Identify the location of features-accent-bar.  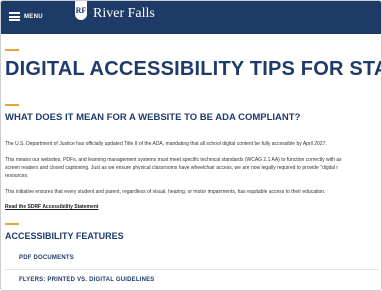
(12, 224).